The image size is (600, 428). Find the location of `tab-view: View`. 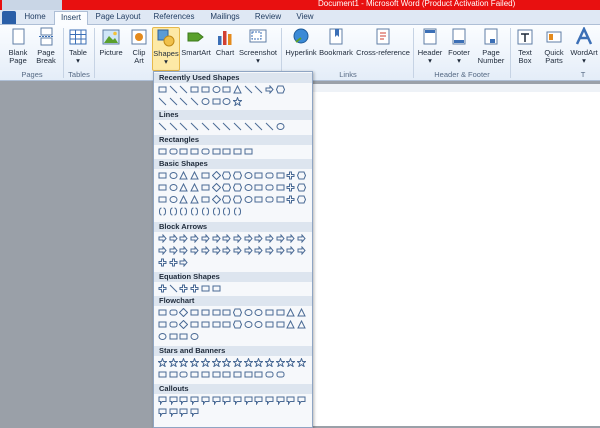

tab-view: View is located at coordinates (305, 17).